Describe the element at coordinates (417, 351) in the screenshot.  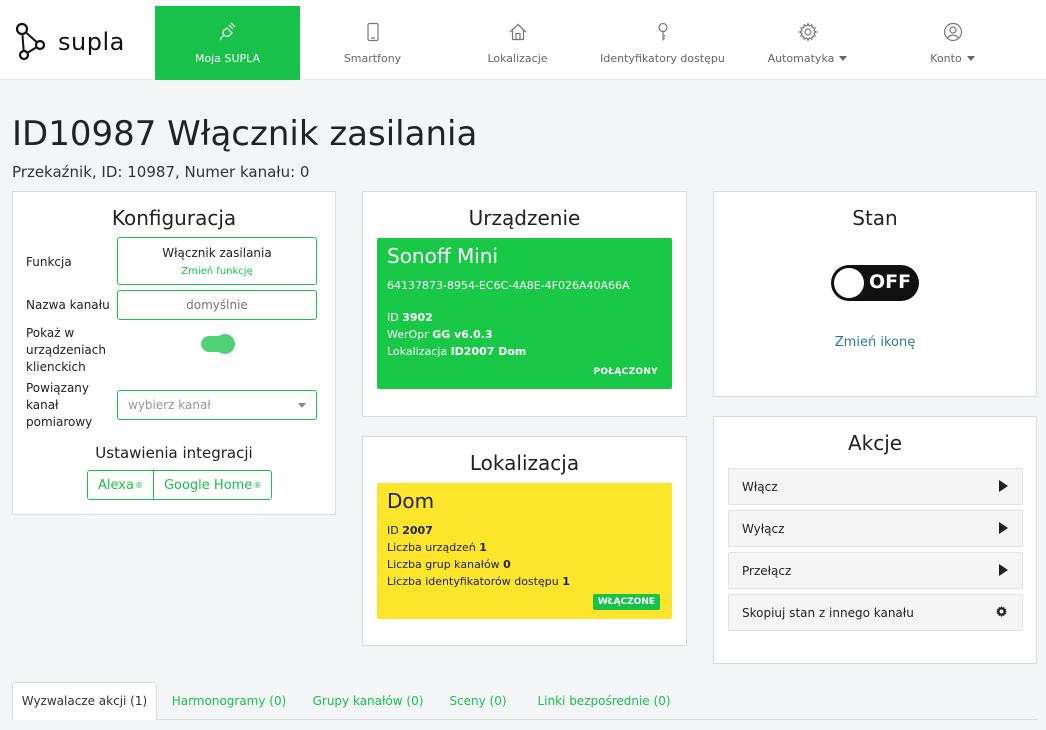
I see `device-location-label: Lokalizacja` at that location.